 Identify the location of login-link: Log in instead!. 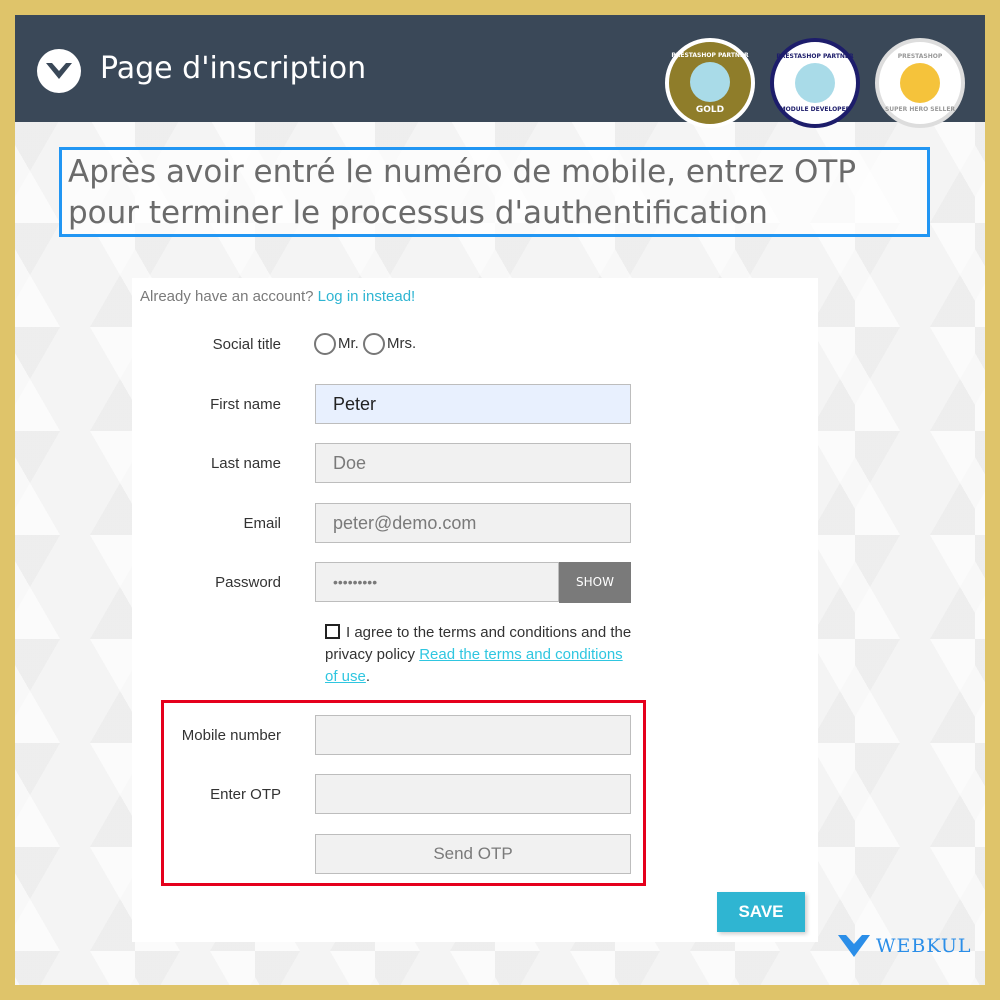
(367, 296).